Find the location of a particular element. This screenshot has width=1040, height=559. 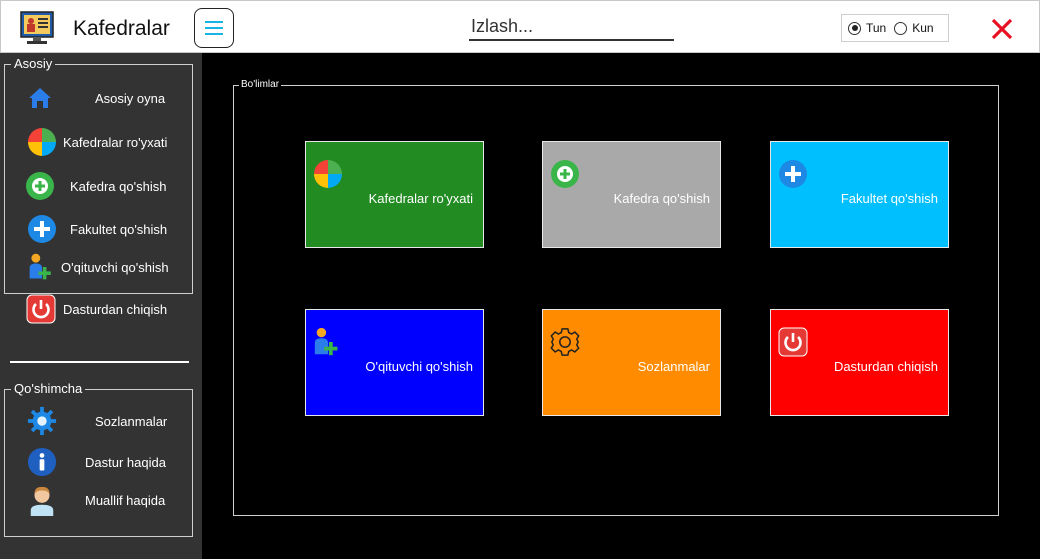

gear-outline-icon is located at coordinates (565, 342).